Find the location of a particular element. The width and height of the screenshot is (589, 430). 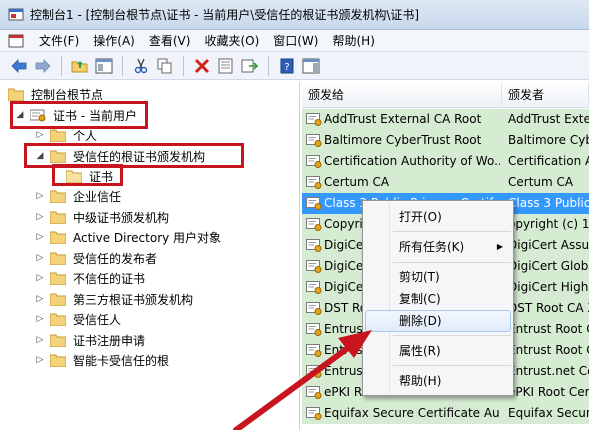

toolbar: ? is located at coordinates (294, 66).